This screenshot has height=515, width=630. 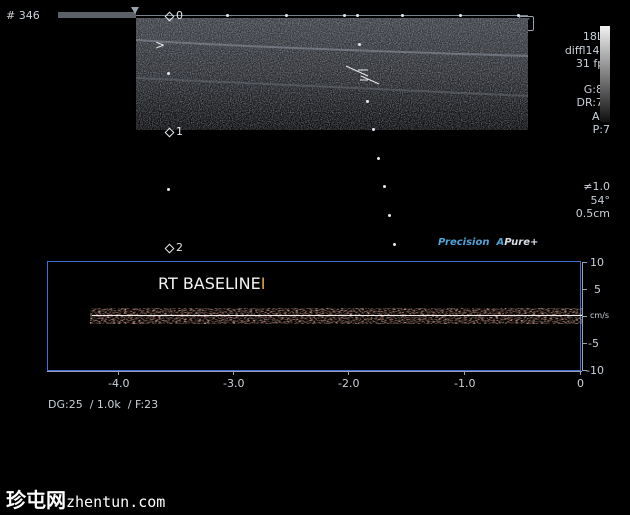 What do you see at coordinates (179, 15) in the screenshot?
I see `depth-label-0: 0` at bounding box center [179, 15].